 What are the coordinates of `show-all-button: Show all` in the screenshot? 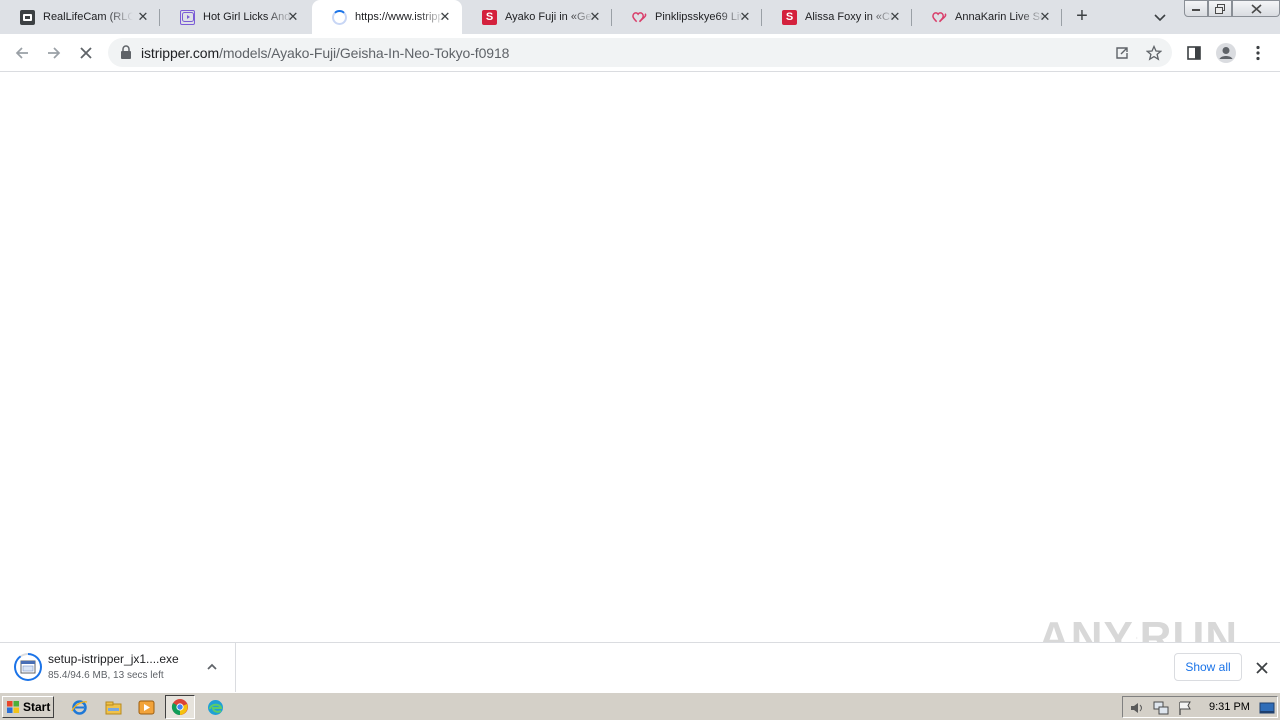 It's located at (1208, 667).